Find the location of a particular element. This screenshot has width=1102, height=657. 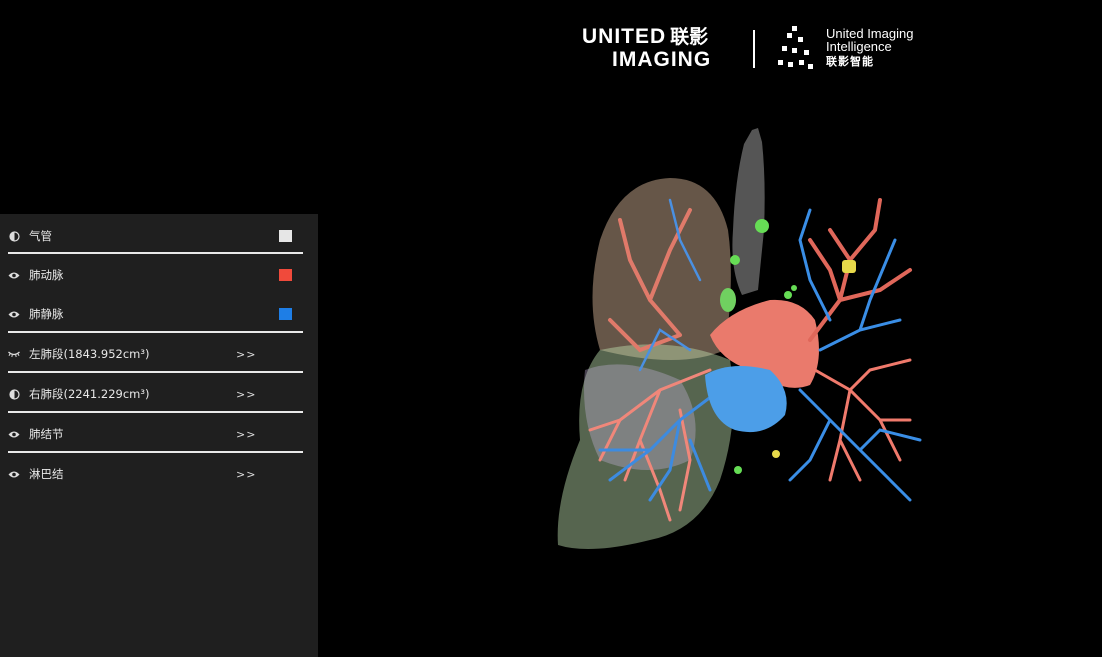

structure-label: 肺动脉 is located at coordinates (46, 275).